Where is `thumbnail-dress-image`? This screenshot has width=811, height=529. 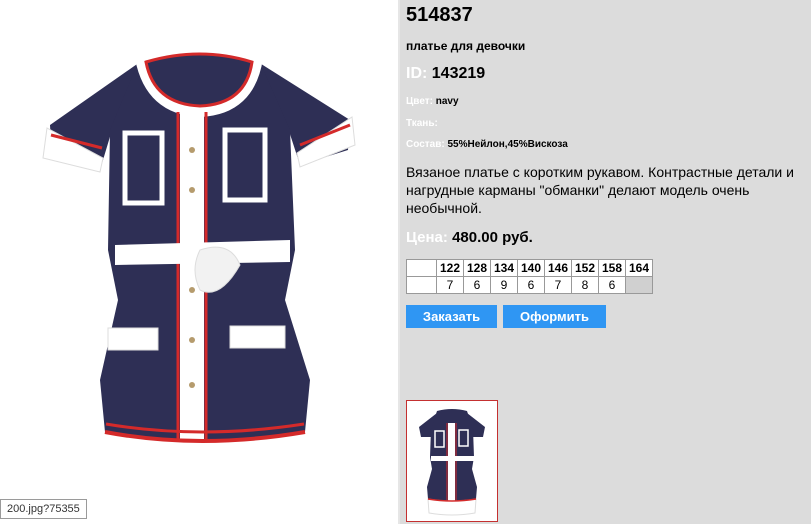
thumbnail-dress-image is located at coordinates (452, 462).